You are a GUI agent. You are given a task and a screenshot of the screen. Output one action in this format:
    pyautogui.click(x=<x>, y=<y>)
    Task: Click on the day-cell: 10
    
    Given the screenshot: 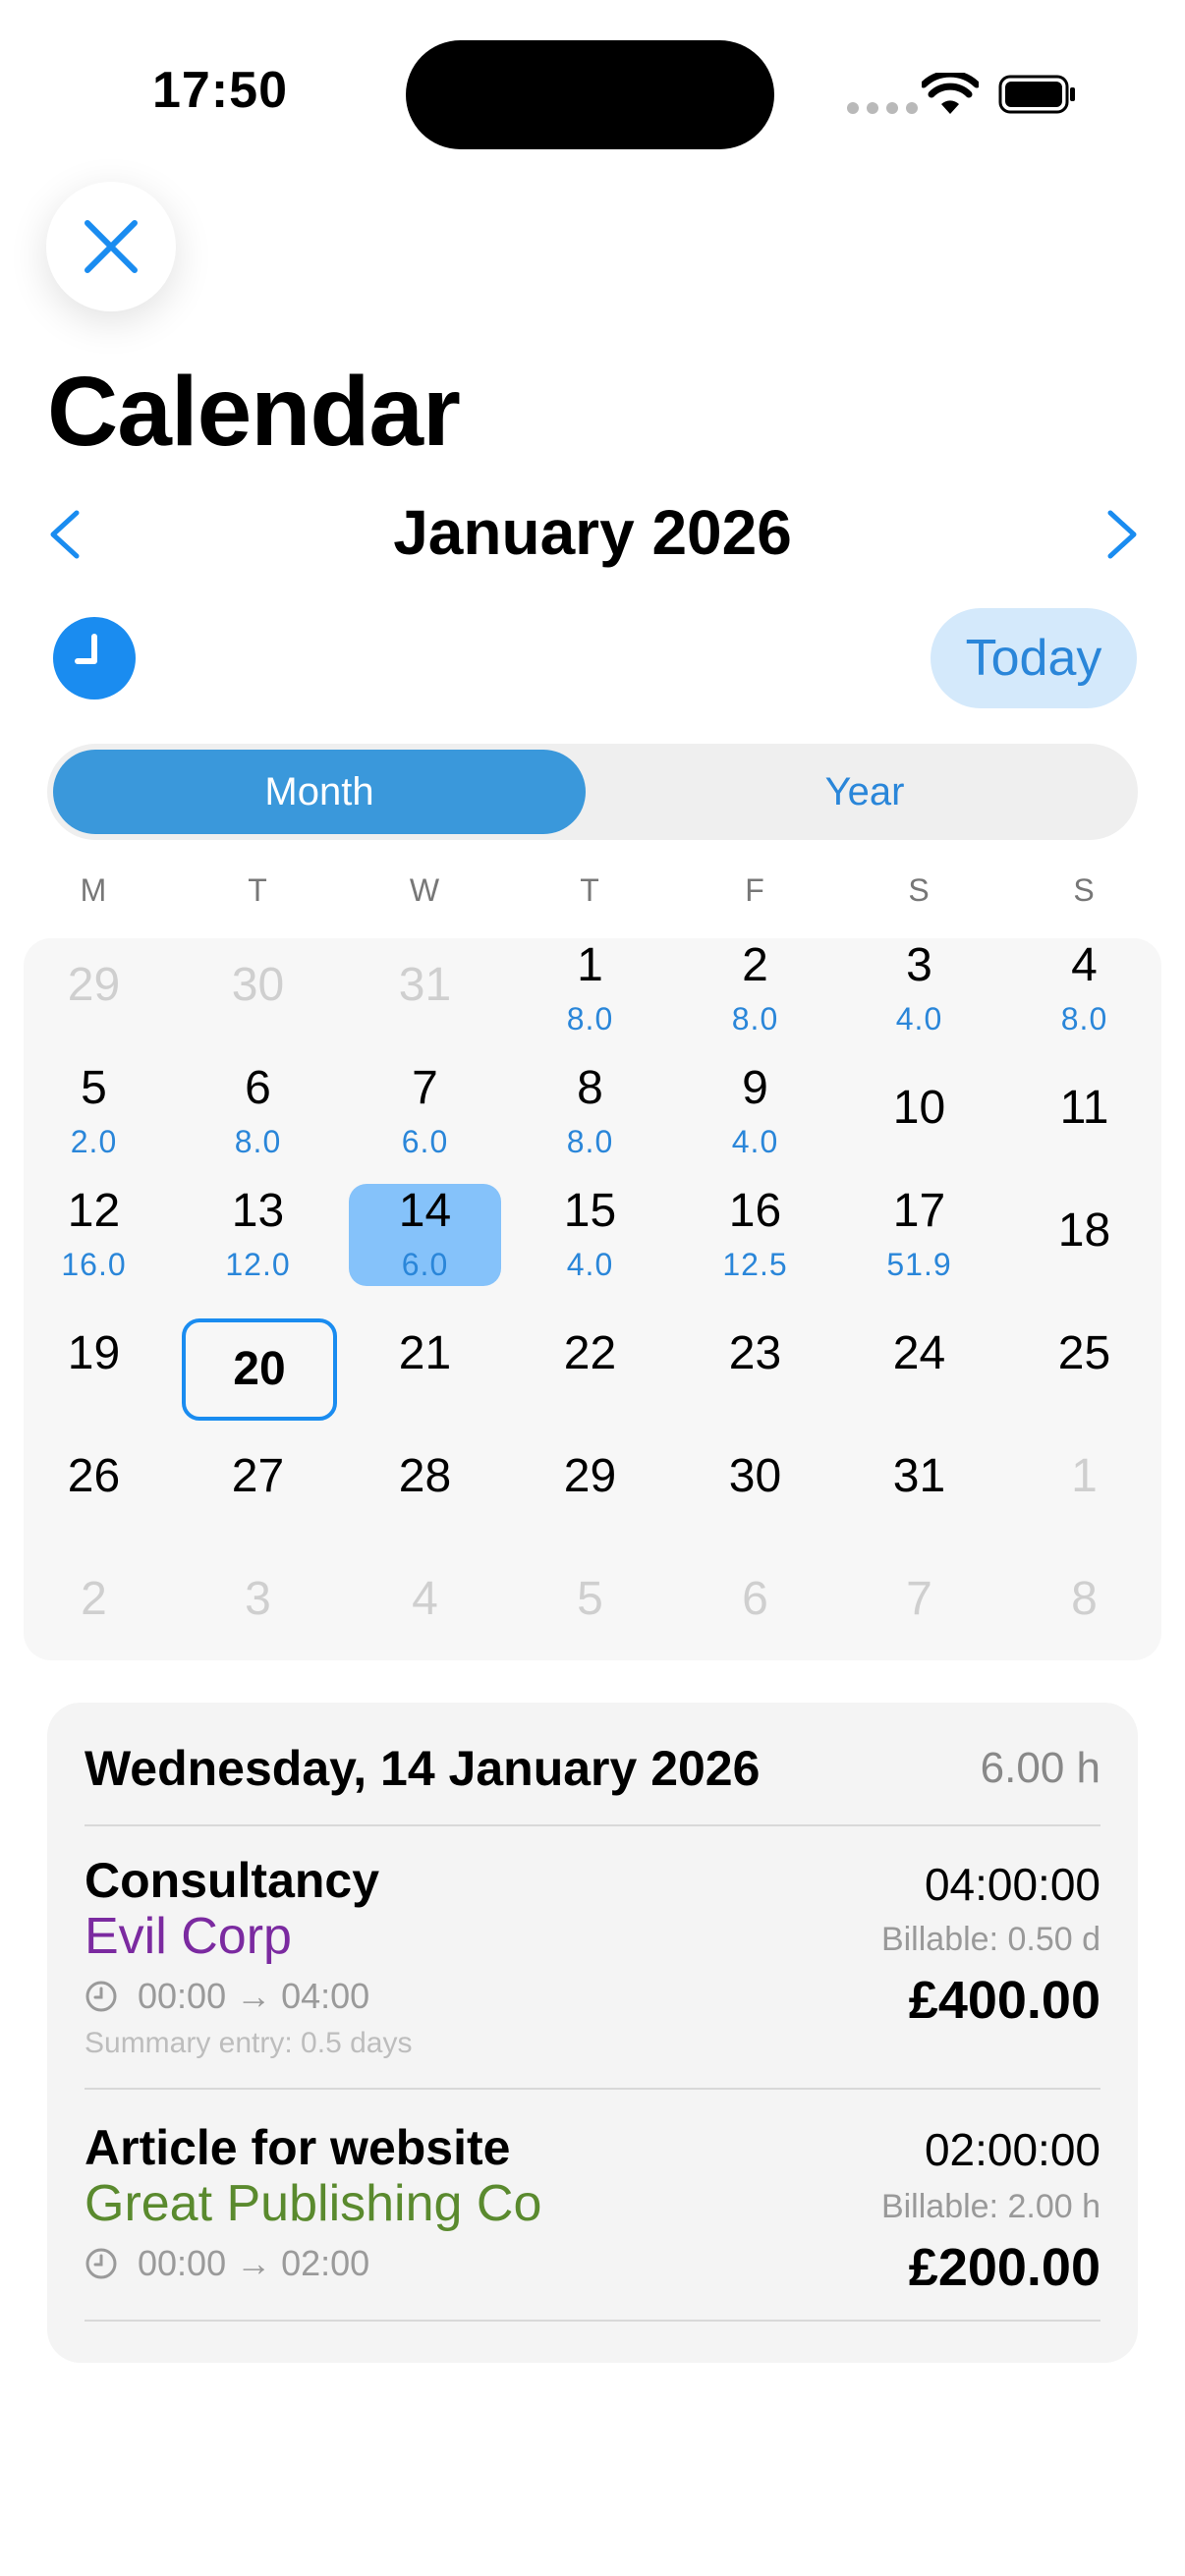 What is the action you would take?
    pyautogui.click(x=919, y=1112)
    